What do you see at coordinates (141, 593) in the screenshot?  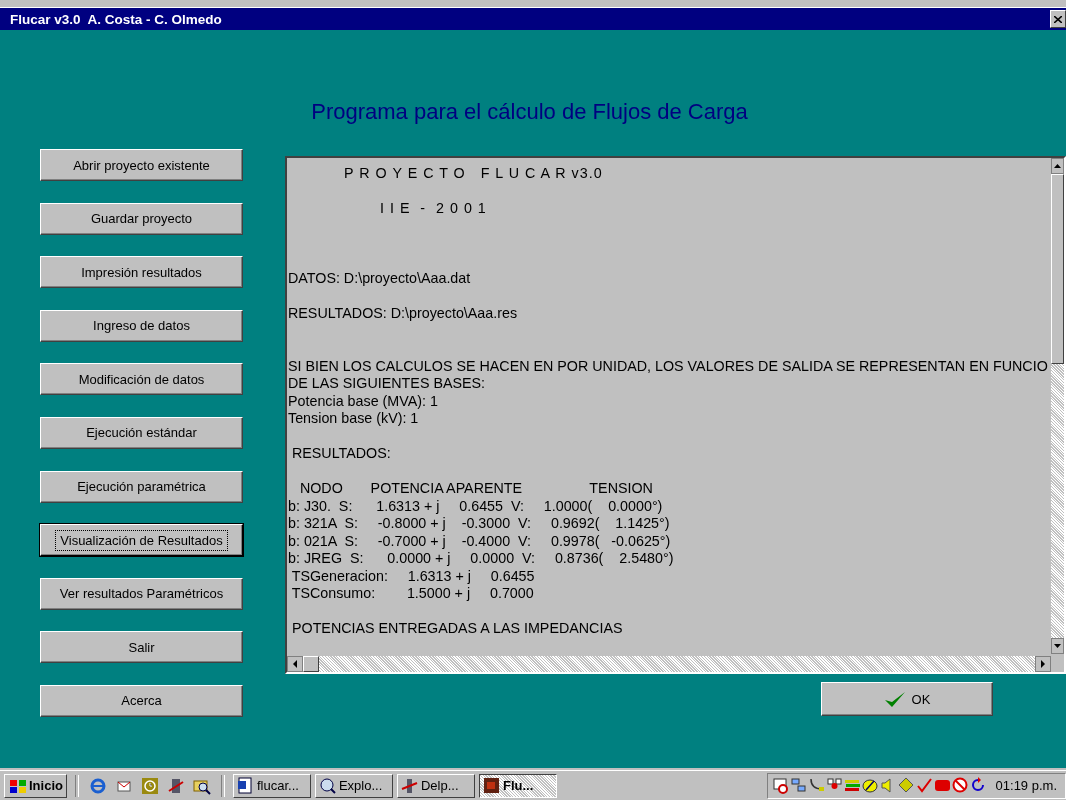 I see `menu-button: Ver resultados Paramétricos` at bounding box center [141, 593].